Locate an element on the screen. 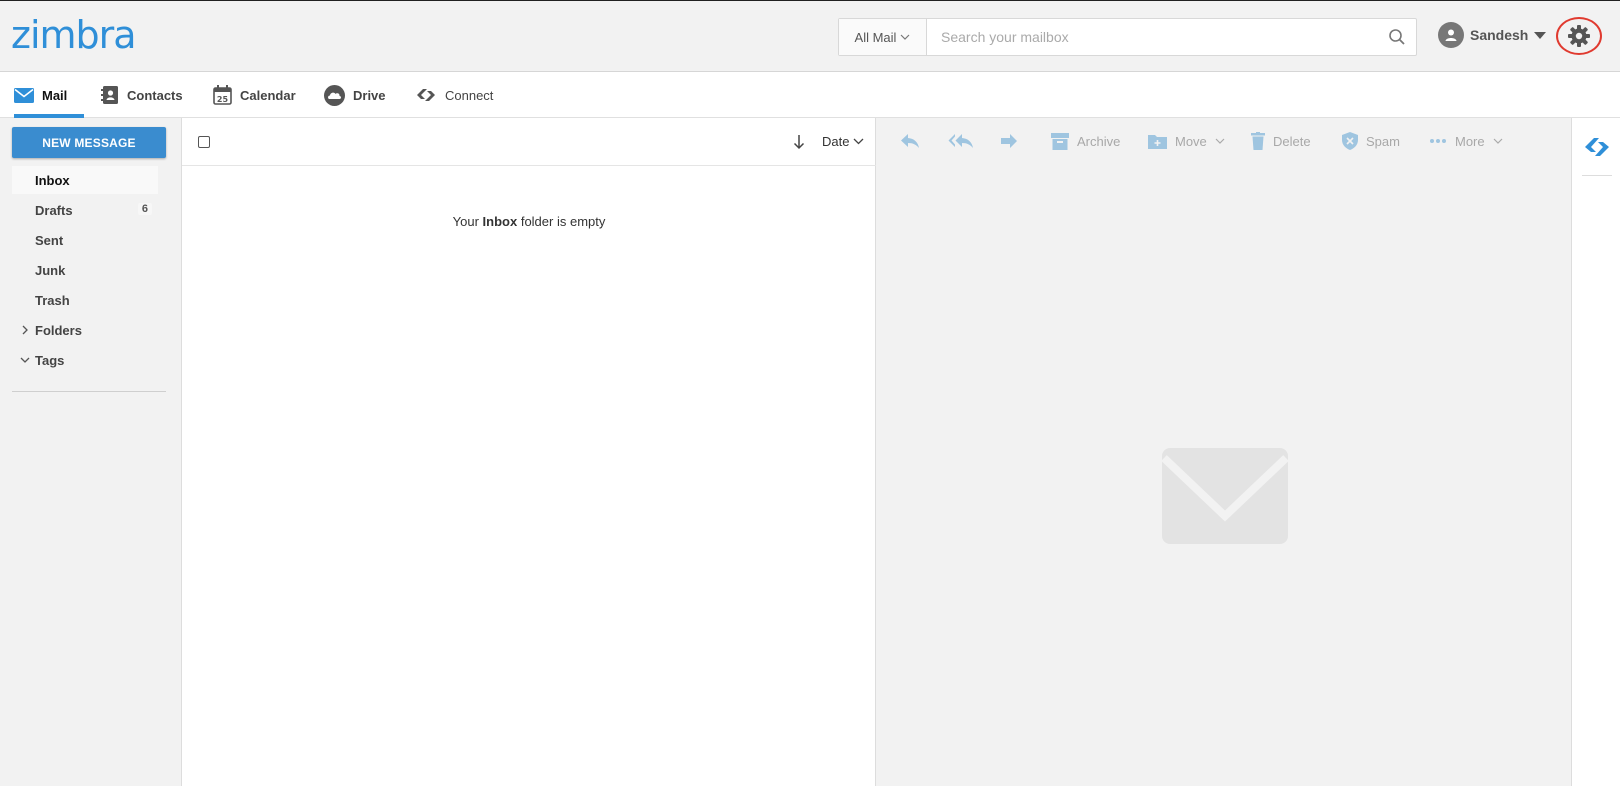  folder-drafts: Drafts 6 is located at coordinates (85, 210).